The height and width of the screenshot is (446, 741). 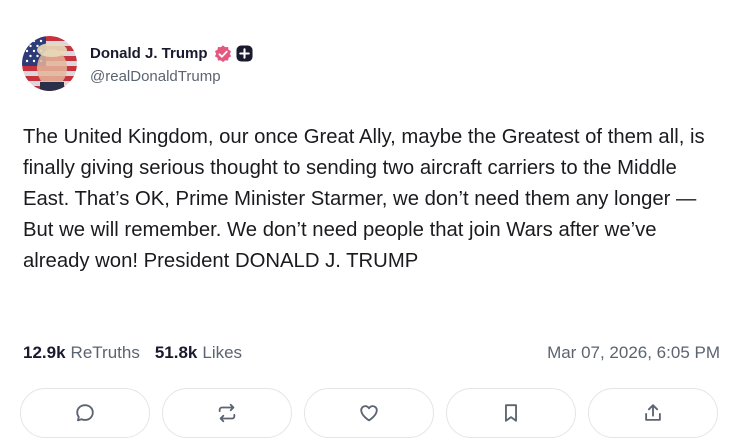 I want to click on post-stats: 12.9k ReTruths 51.8k Likes, so click(x=132, y=353).